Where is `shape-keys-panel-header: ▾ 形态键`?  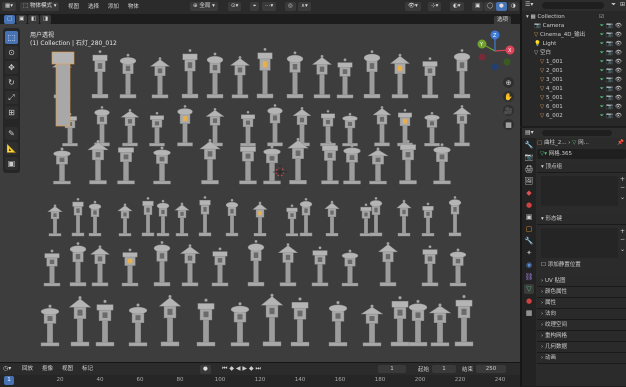
shape-keys-panel-header: ▾ 形态键 is located at coordinates (581, 219).